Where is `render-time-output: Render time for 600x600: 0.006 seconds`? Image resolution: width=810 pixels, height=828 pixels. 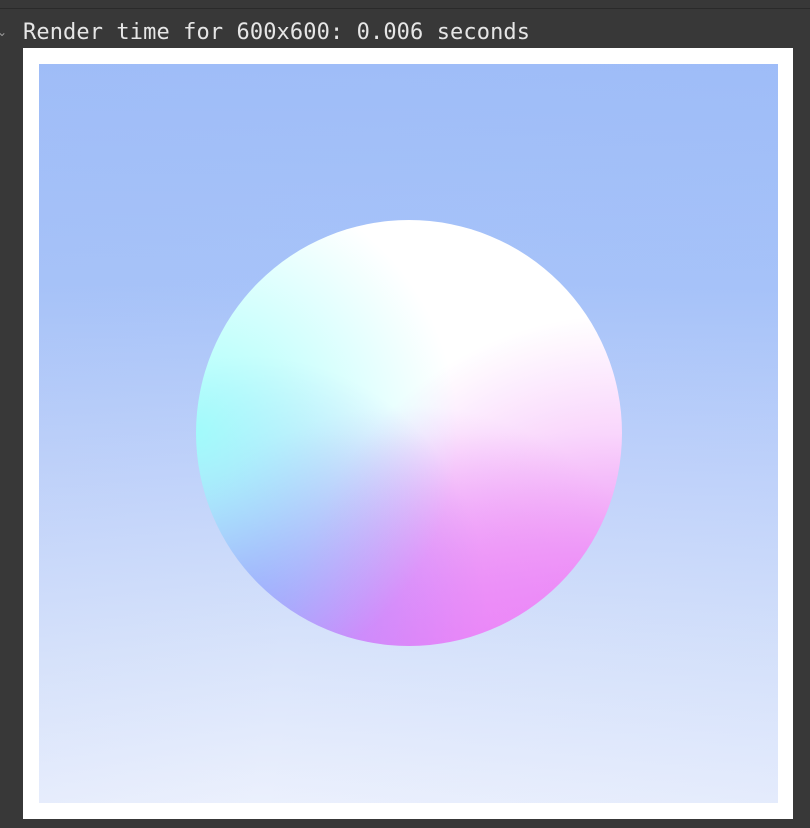 render-time-output: Render time for 600x600: 0.006 seconds is located at coordinates (277, 32).